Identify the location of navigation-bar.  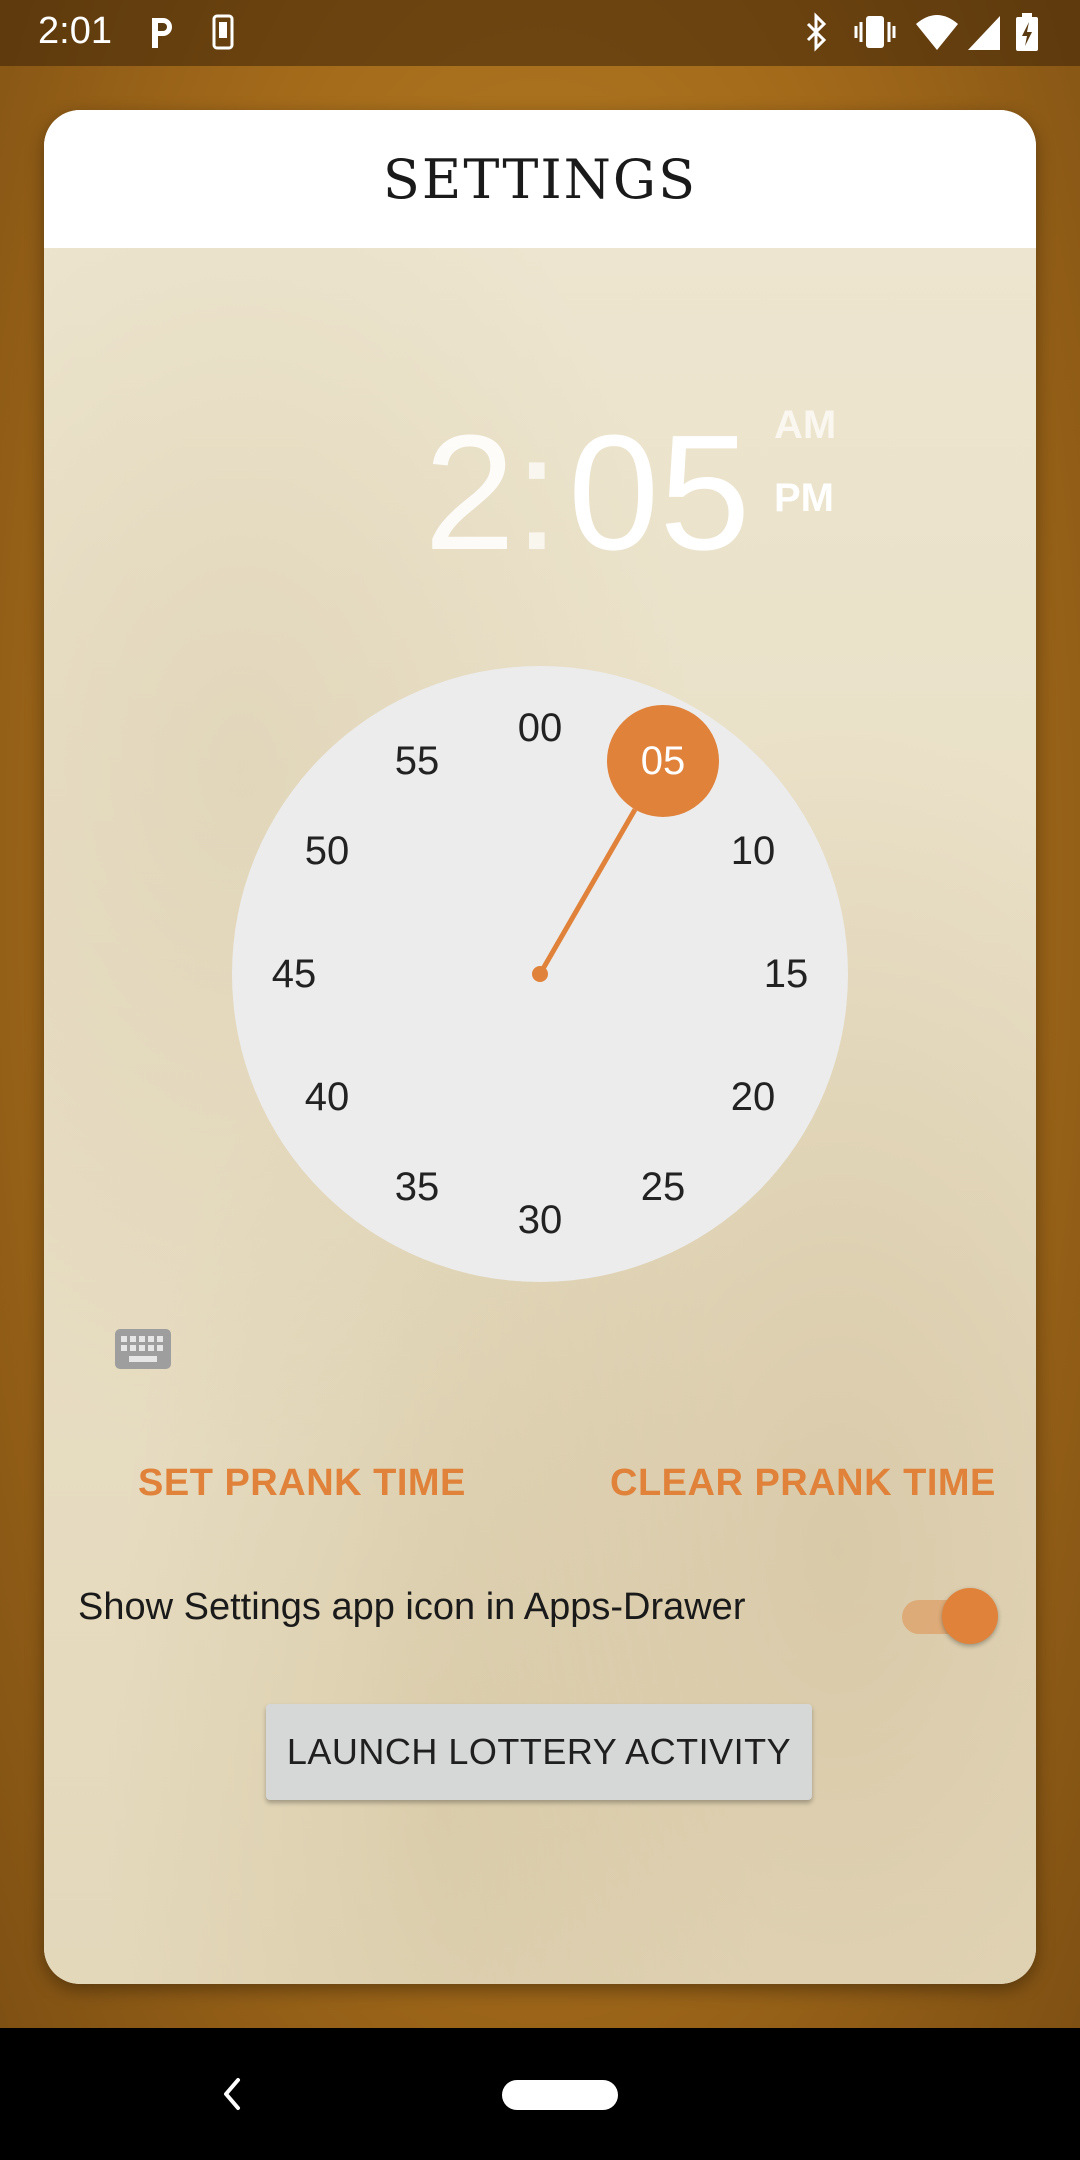
(540, 2094).